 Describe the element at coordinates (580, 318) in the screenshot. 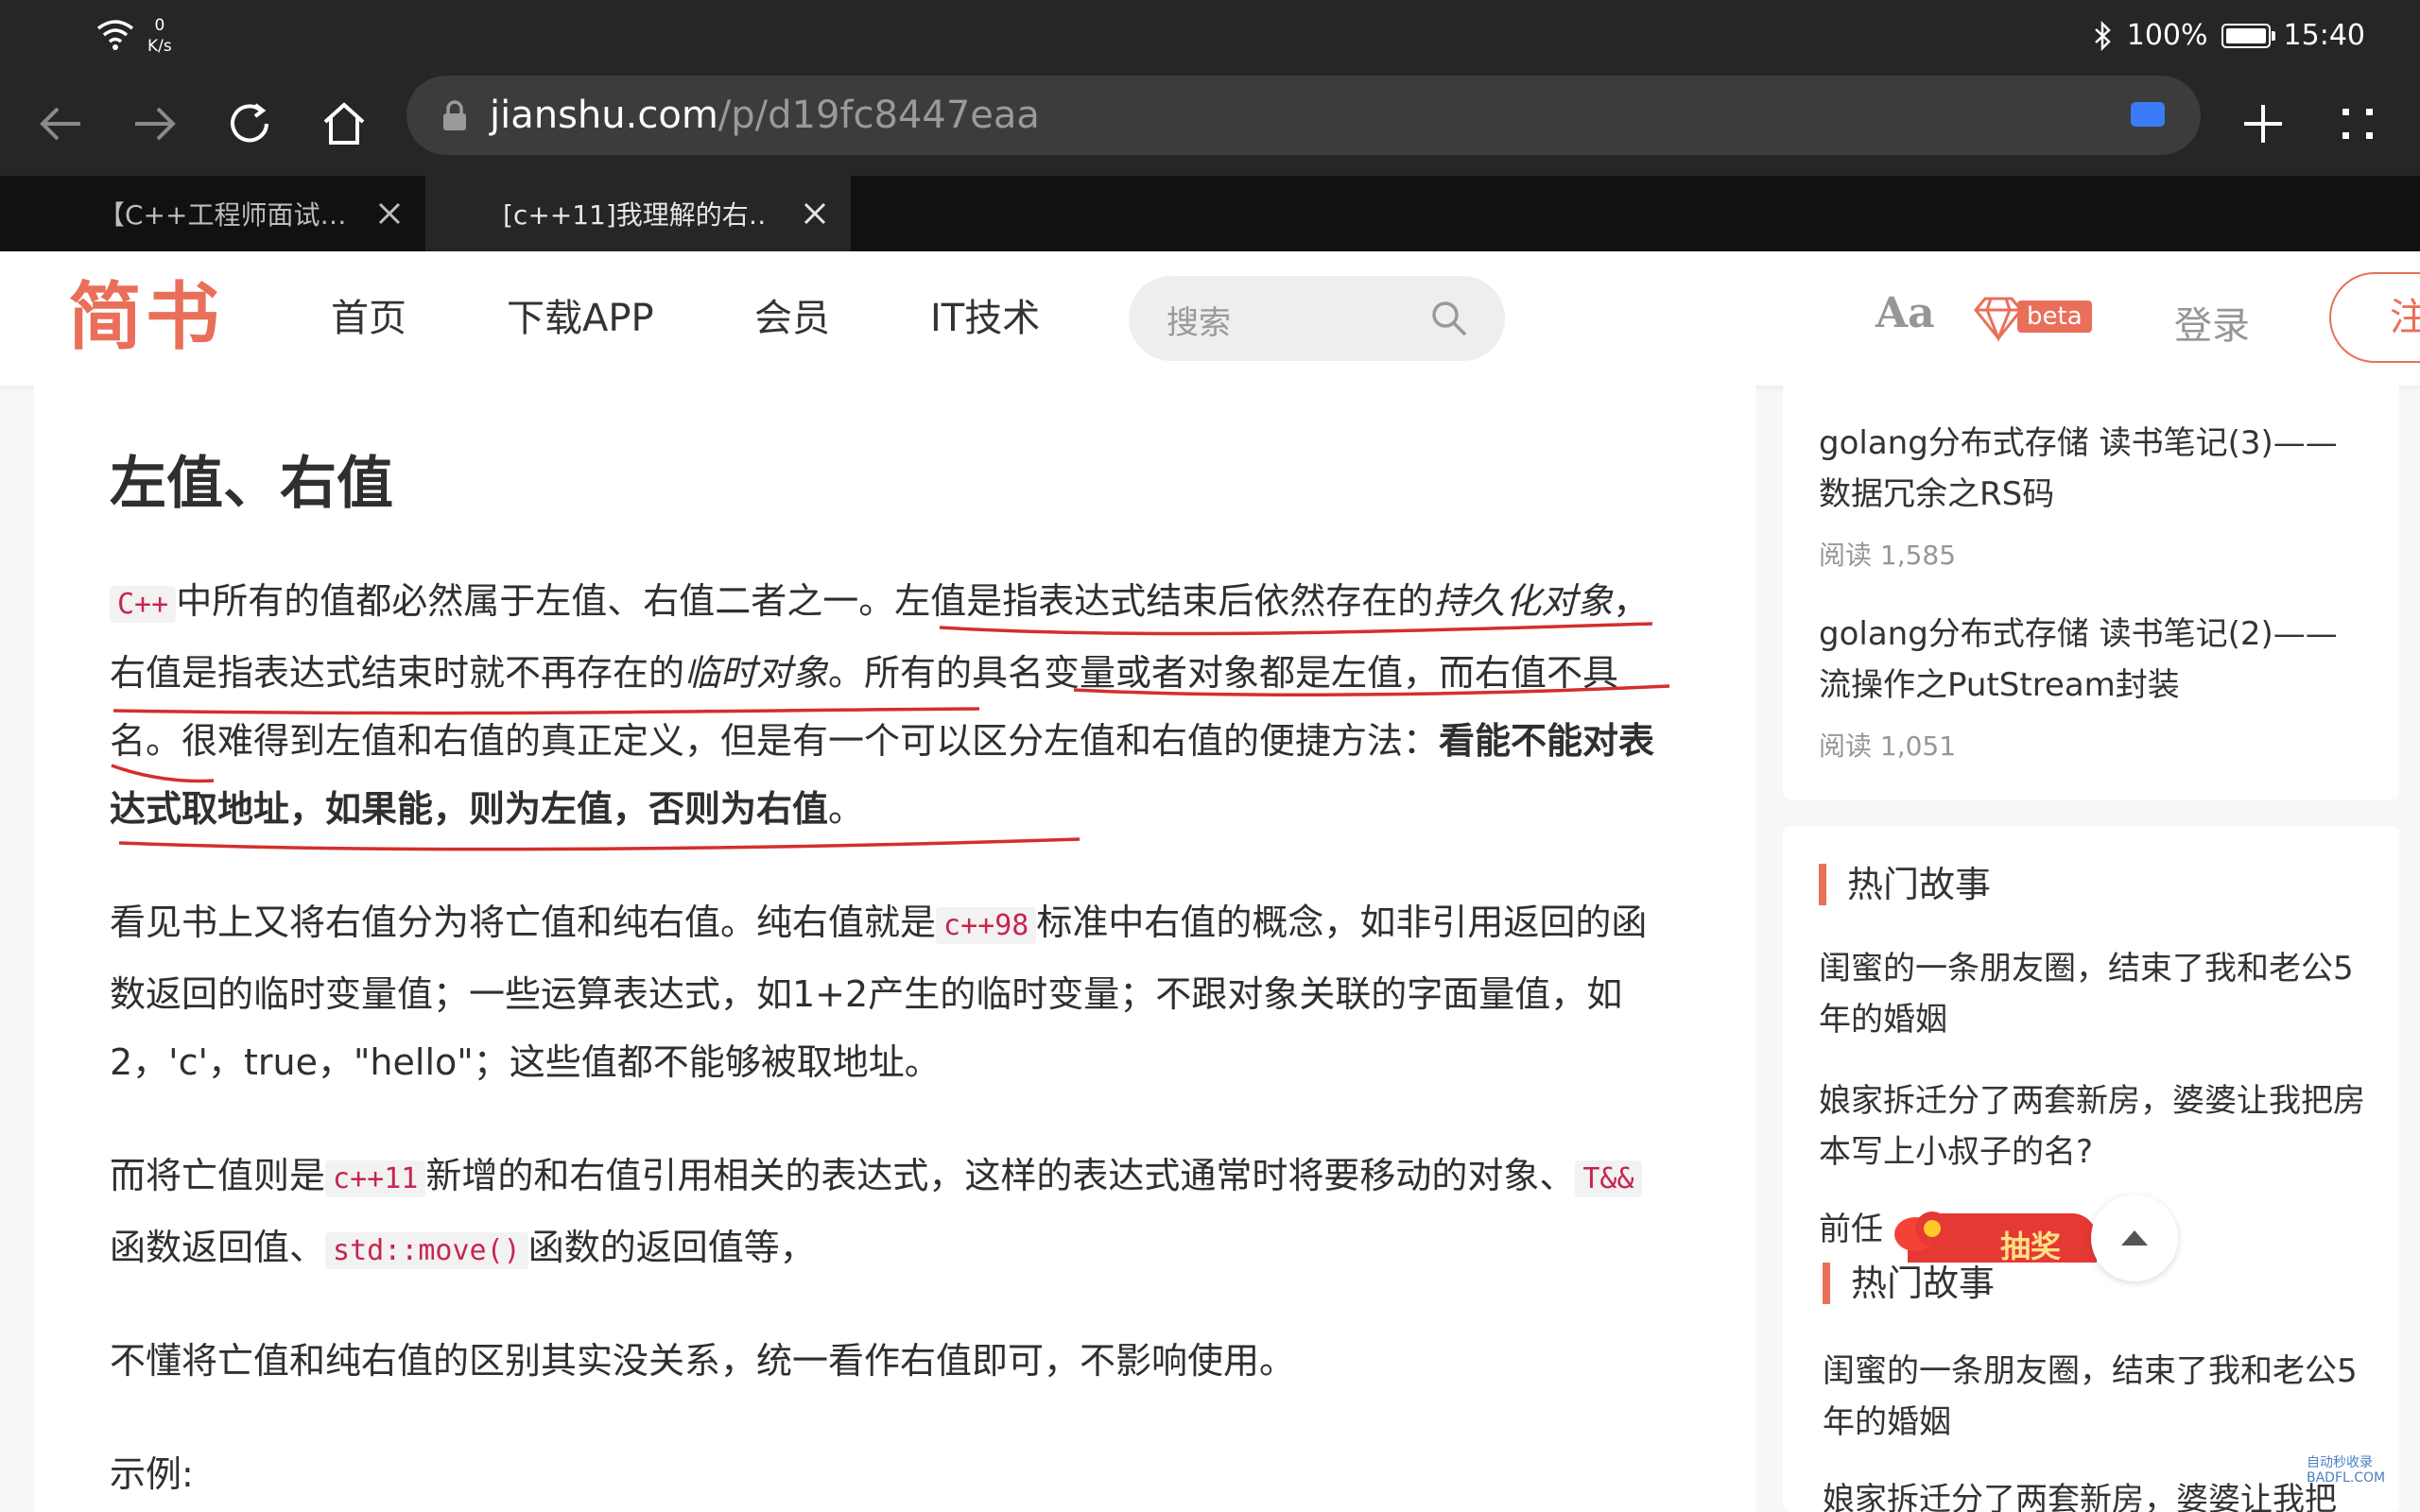

I see `nav-download-app: 下载APP` at that location.